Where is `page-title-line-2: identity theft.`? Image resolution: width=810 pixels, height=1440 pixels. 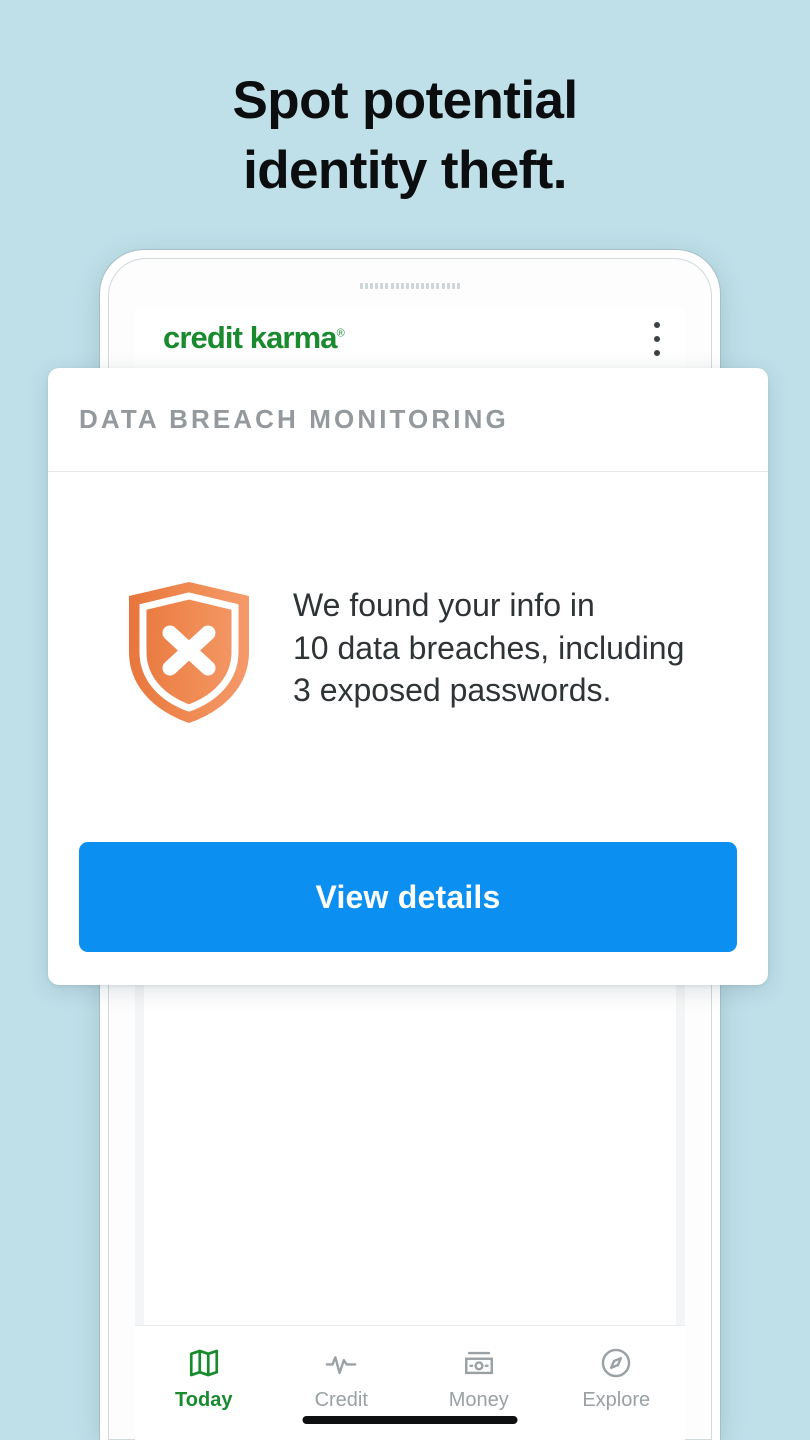 page-title-line-2: identity theft. is located at coordinates (405, 170).